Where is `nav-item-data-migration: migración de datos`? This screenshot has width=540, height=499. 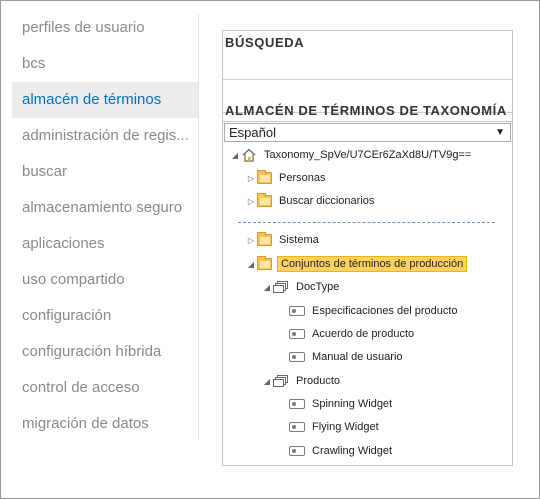 nav-item-data-migration: migración de datos is located at coordinates (105, 424).